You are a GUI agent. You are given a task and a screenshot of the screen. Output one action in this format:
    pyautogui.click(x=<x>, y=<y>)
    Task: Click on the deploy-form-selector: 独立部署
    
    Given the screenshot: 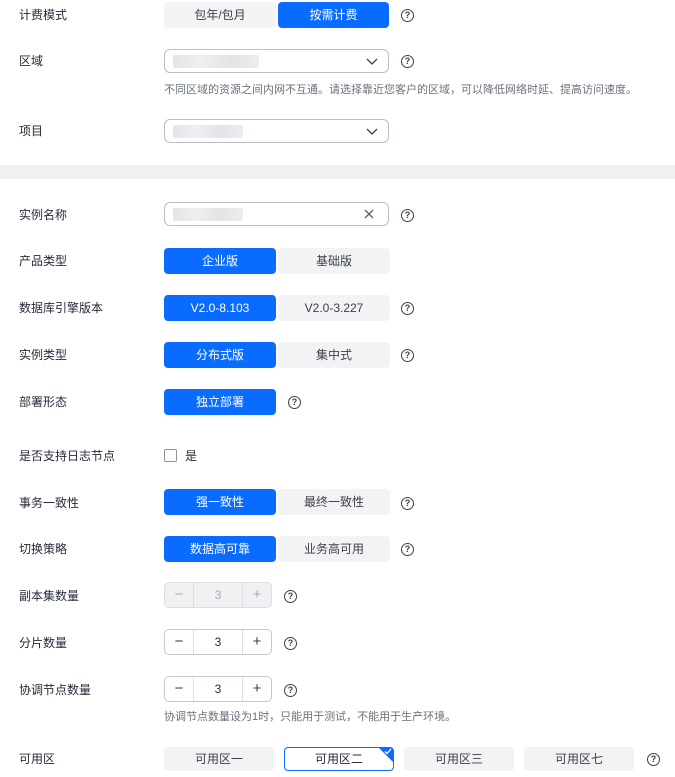 What is the action you would take?
    pyautogui.click(x=220, y=402)
    